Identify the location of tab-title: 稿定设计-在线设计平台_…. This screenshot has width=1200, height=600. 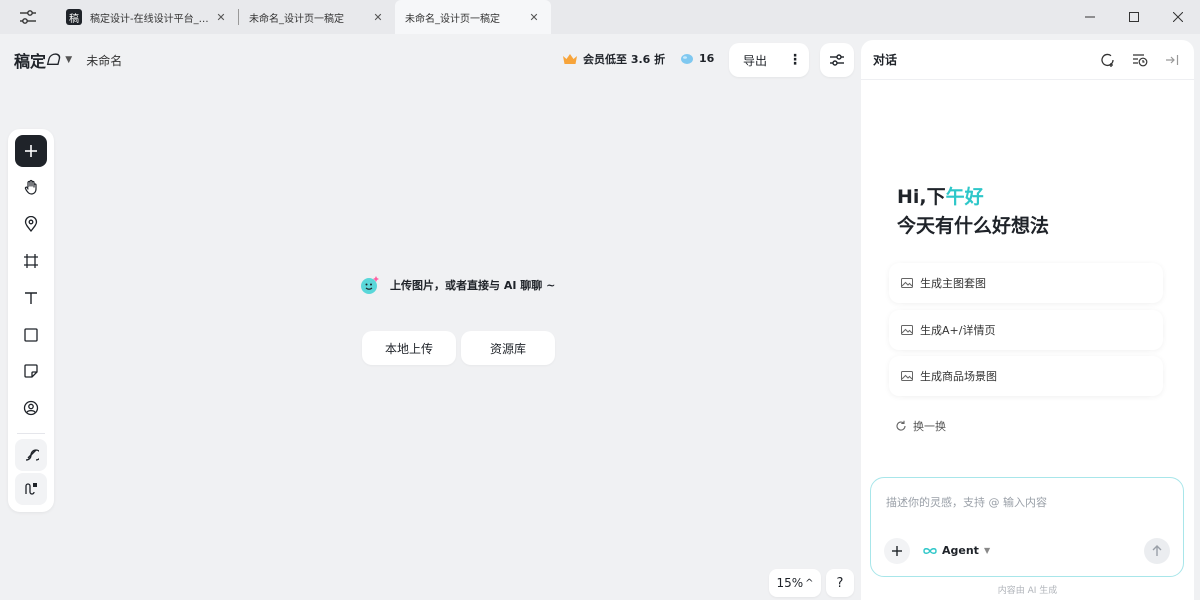
(149, 19).